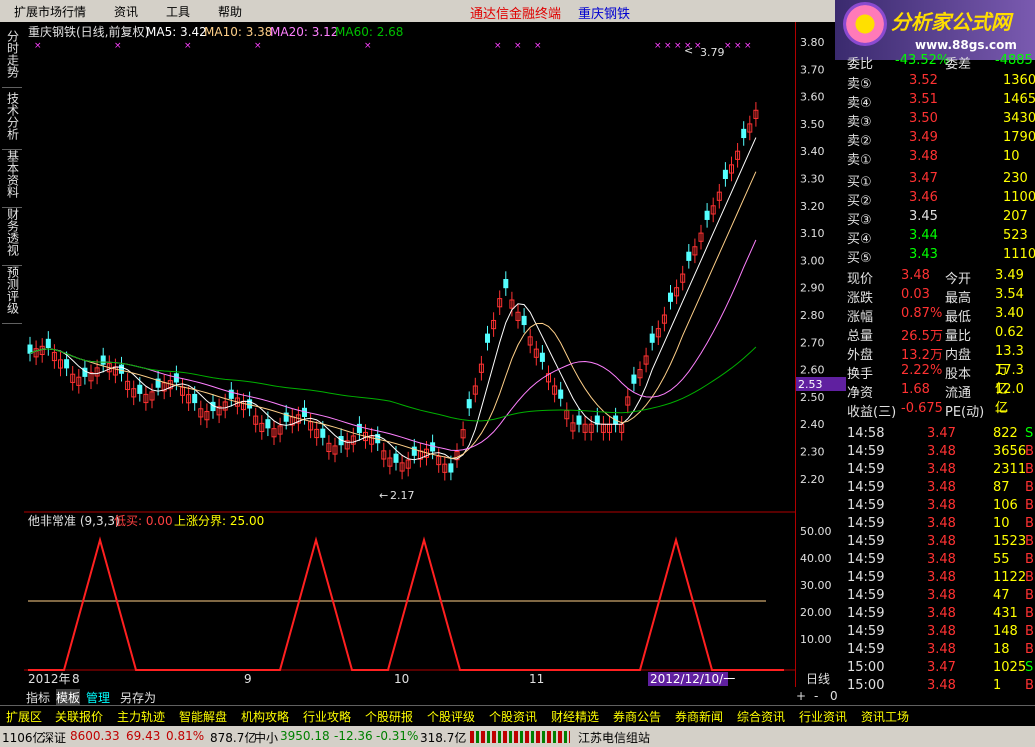 Image resolution: width=1035 pixels, height=747 pixels. I want to click on tick-volume: 431, so click(1005, 613).